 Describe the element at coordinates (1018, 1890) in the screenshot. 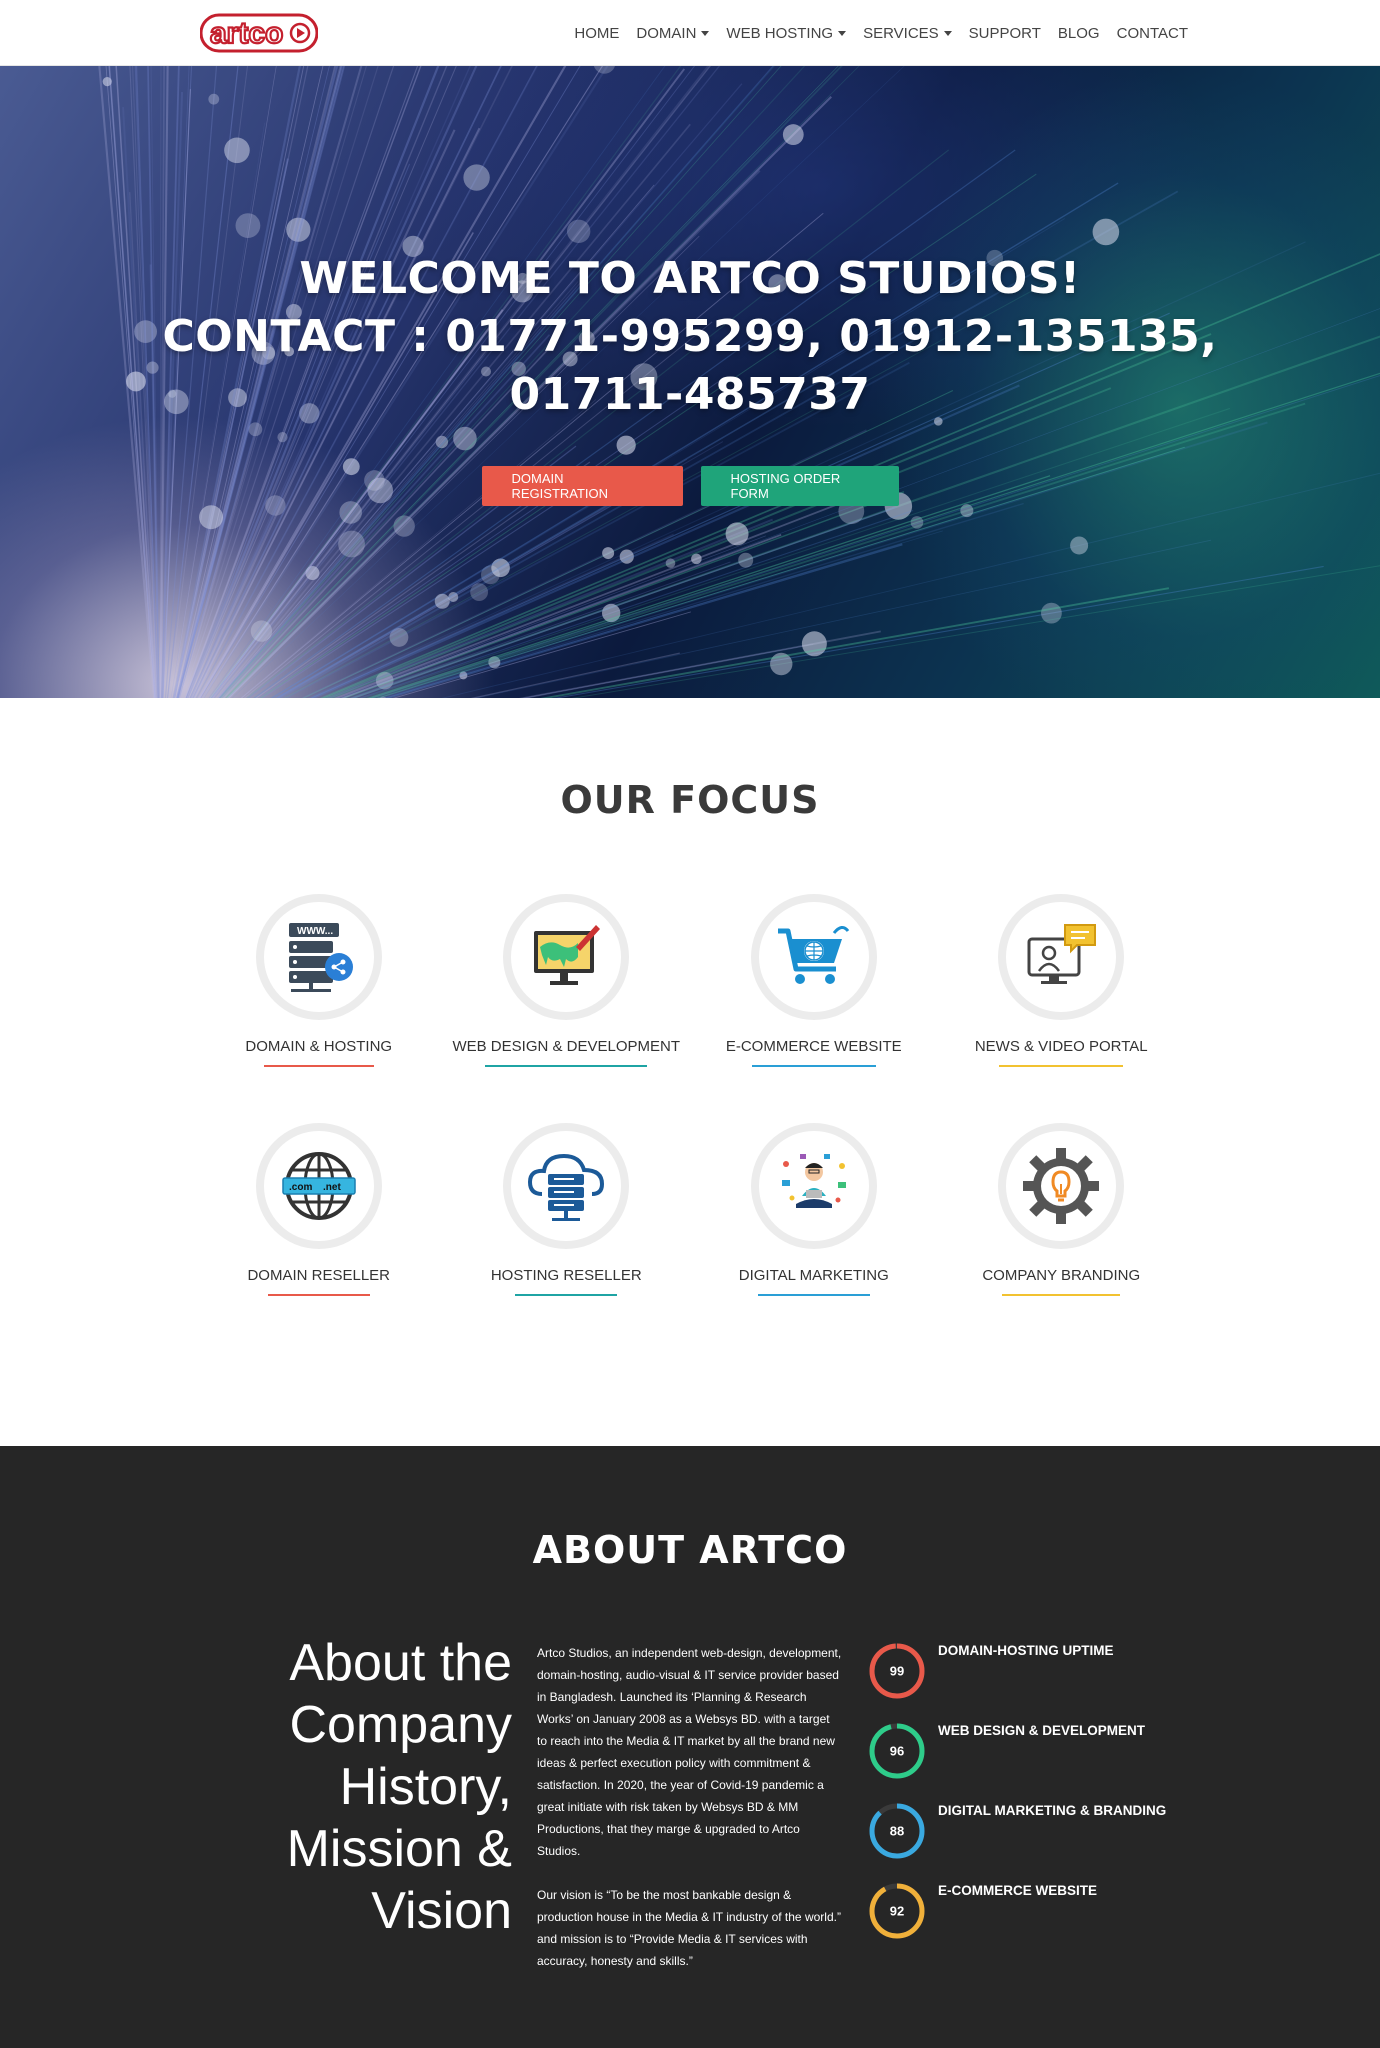

I see `stat-label: E-COMMERCE WEBSITE` at that location.